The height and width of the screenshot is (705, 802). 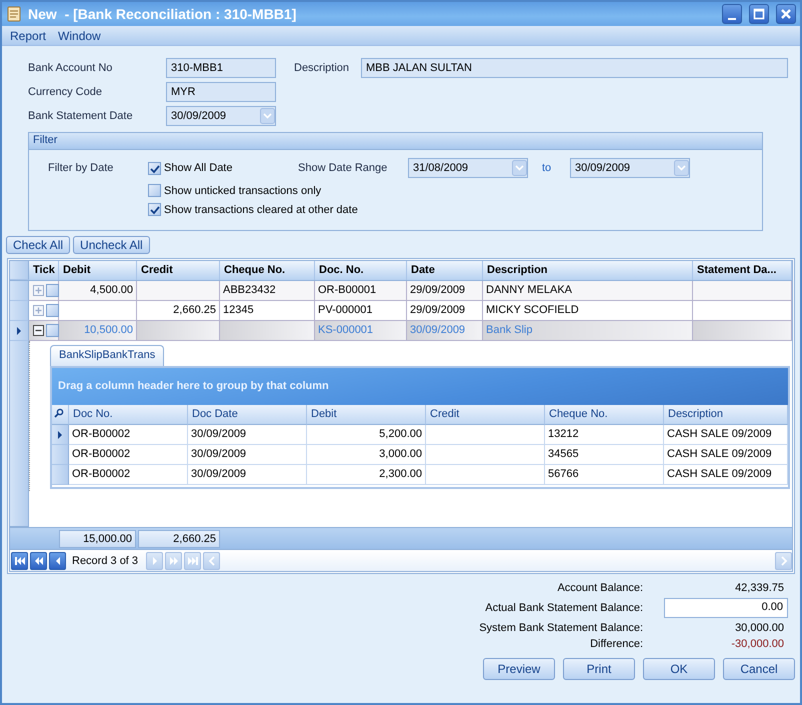 What do you see at coordinates (726, 608) in the screenshot?
I see `amount-field: 0.00` at bounding box center [726, 608].